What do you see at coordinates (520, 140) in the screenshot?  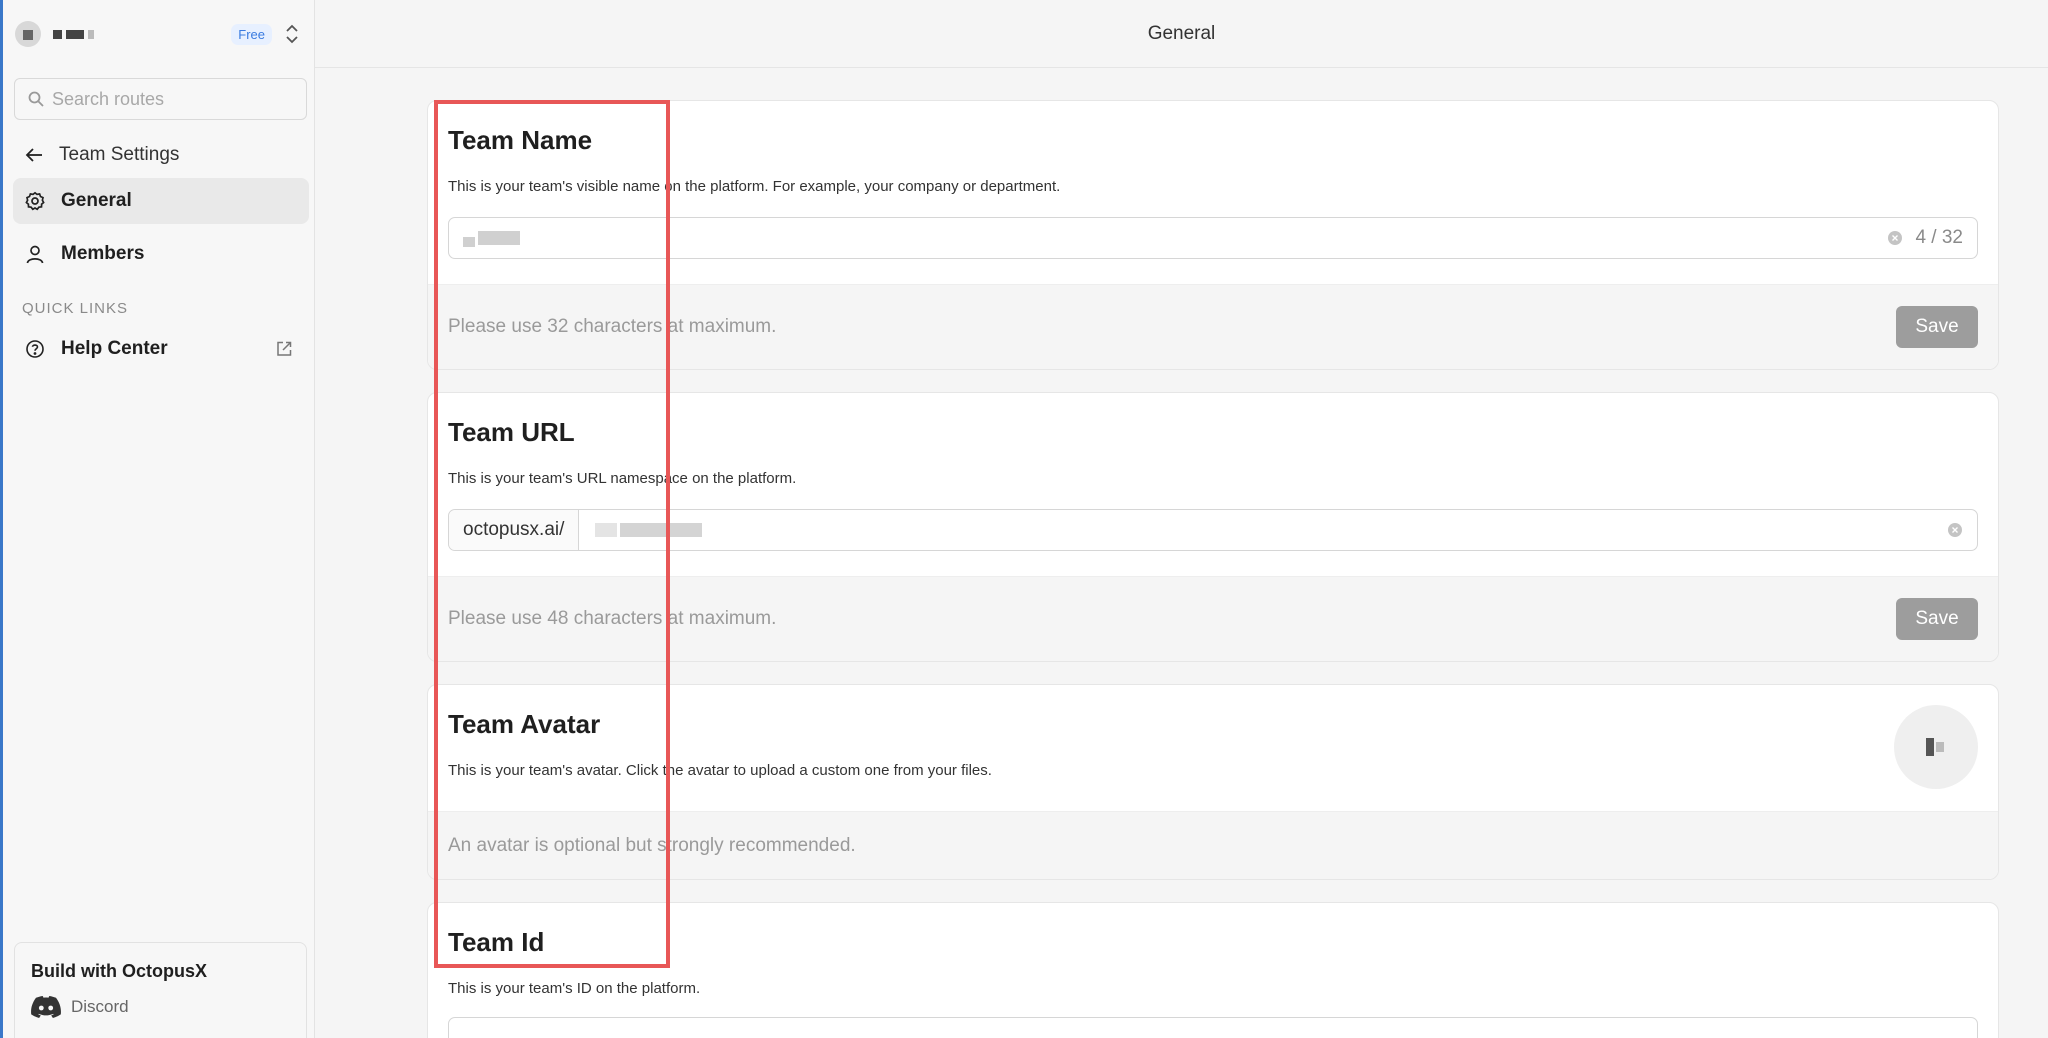 I see `team-name-title: Team Name` at bounding box center [520, 140].